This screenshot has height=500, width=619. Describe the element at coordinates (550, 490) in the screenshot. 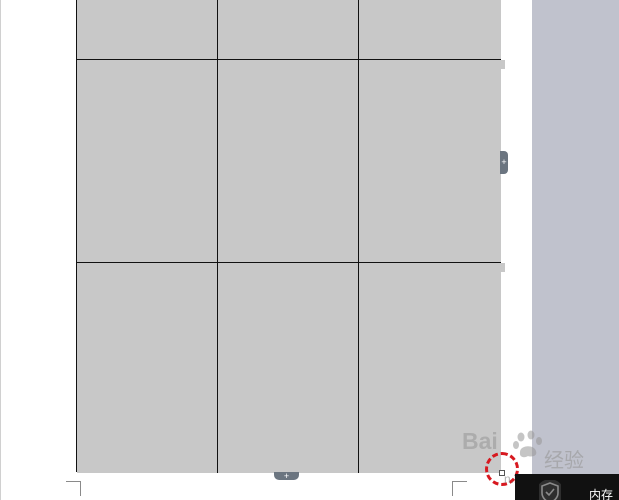

I see `shield-icon` at that location.